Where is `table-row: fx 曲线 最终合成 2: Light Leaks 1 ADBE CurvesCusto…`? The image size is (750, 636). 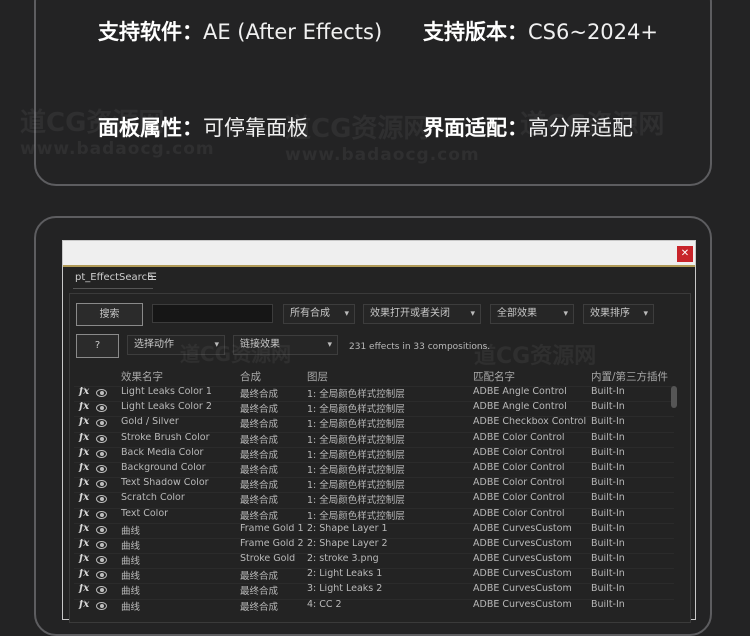
table-row: fx 曲线 最终合成 2: Light Leaks 1 ADBE CurvesCusto… is located at coordinates (374, 574).